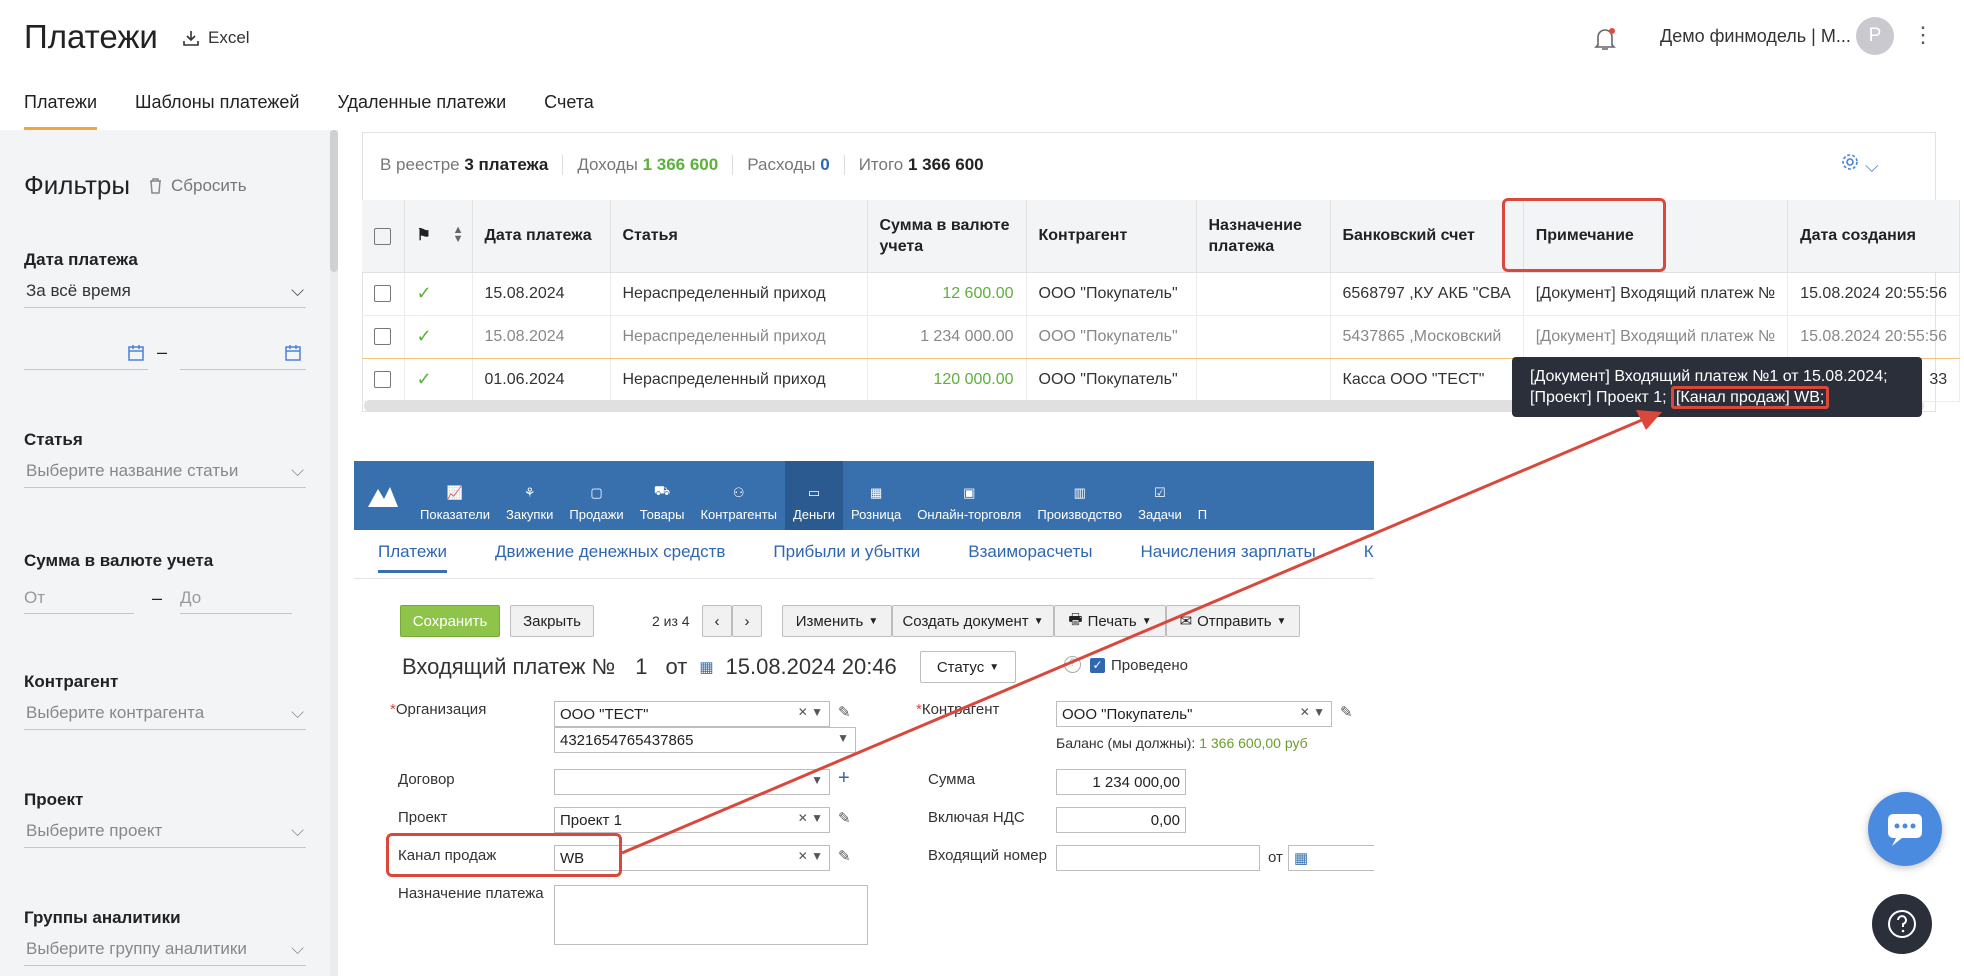  I want to click on cell-date: 15.08.2024, so click(541, 294).